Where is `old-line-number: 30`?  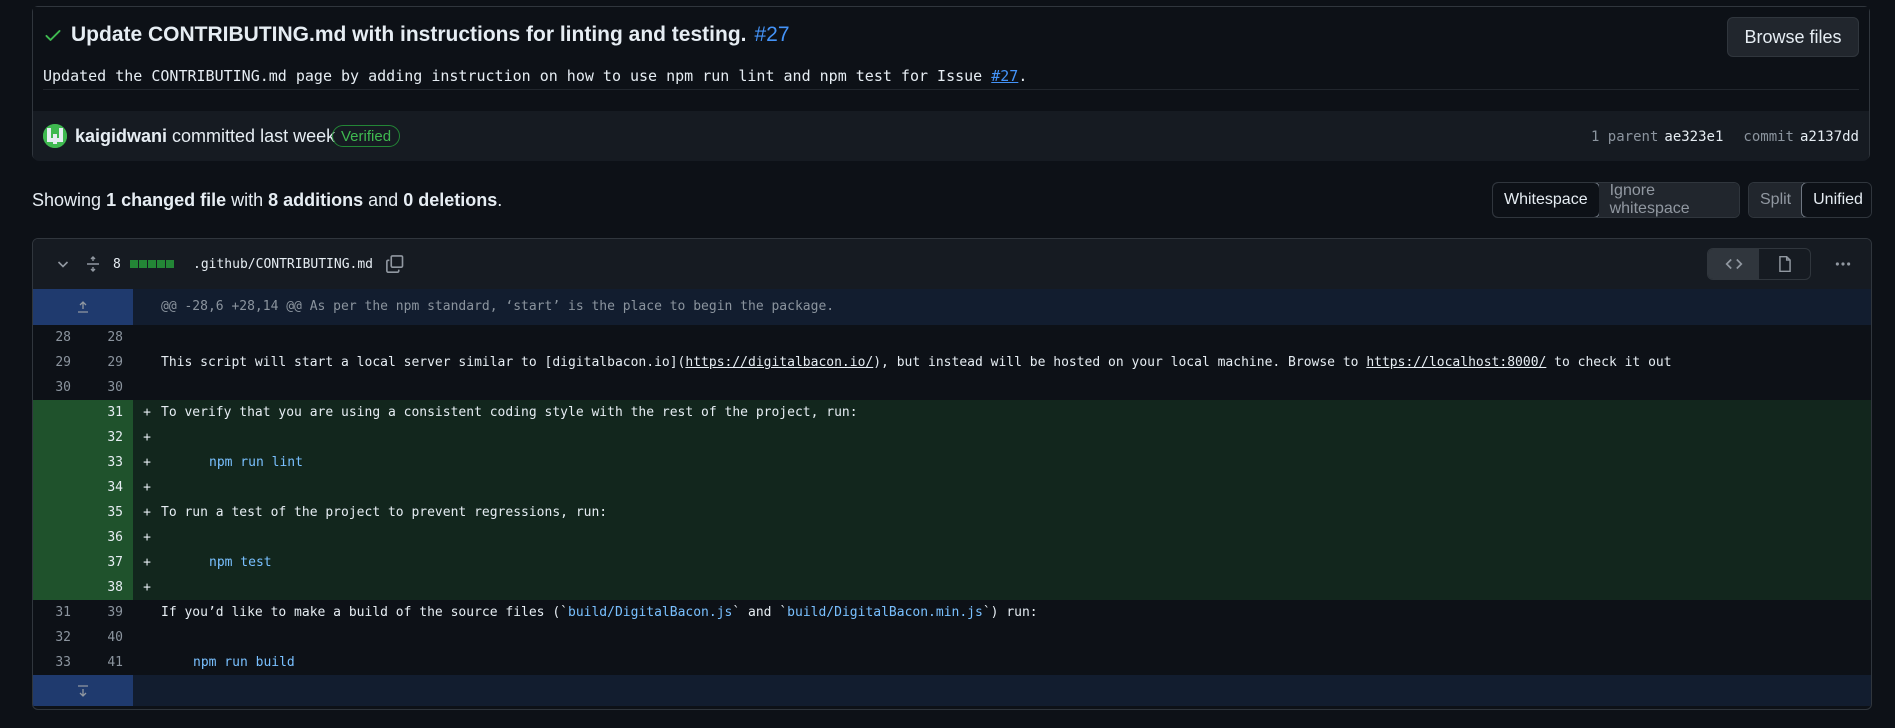 old-line-number: 30 is located at coordinates (52, 387).